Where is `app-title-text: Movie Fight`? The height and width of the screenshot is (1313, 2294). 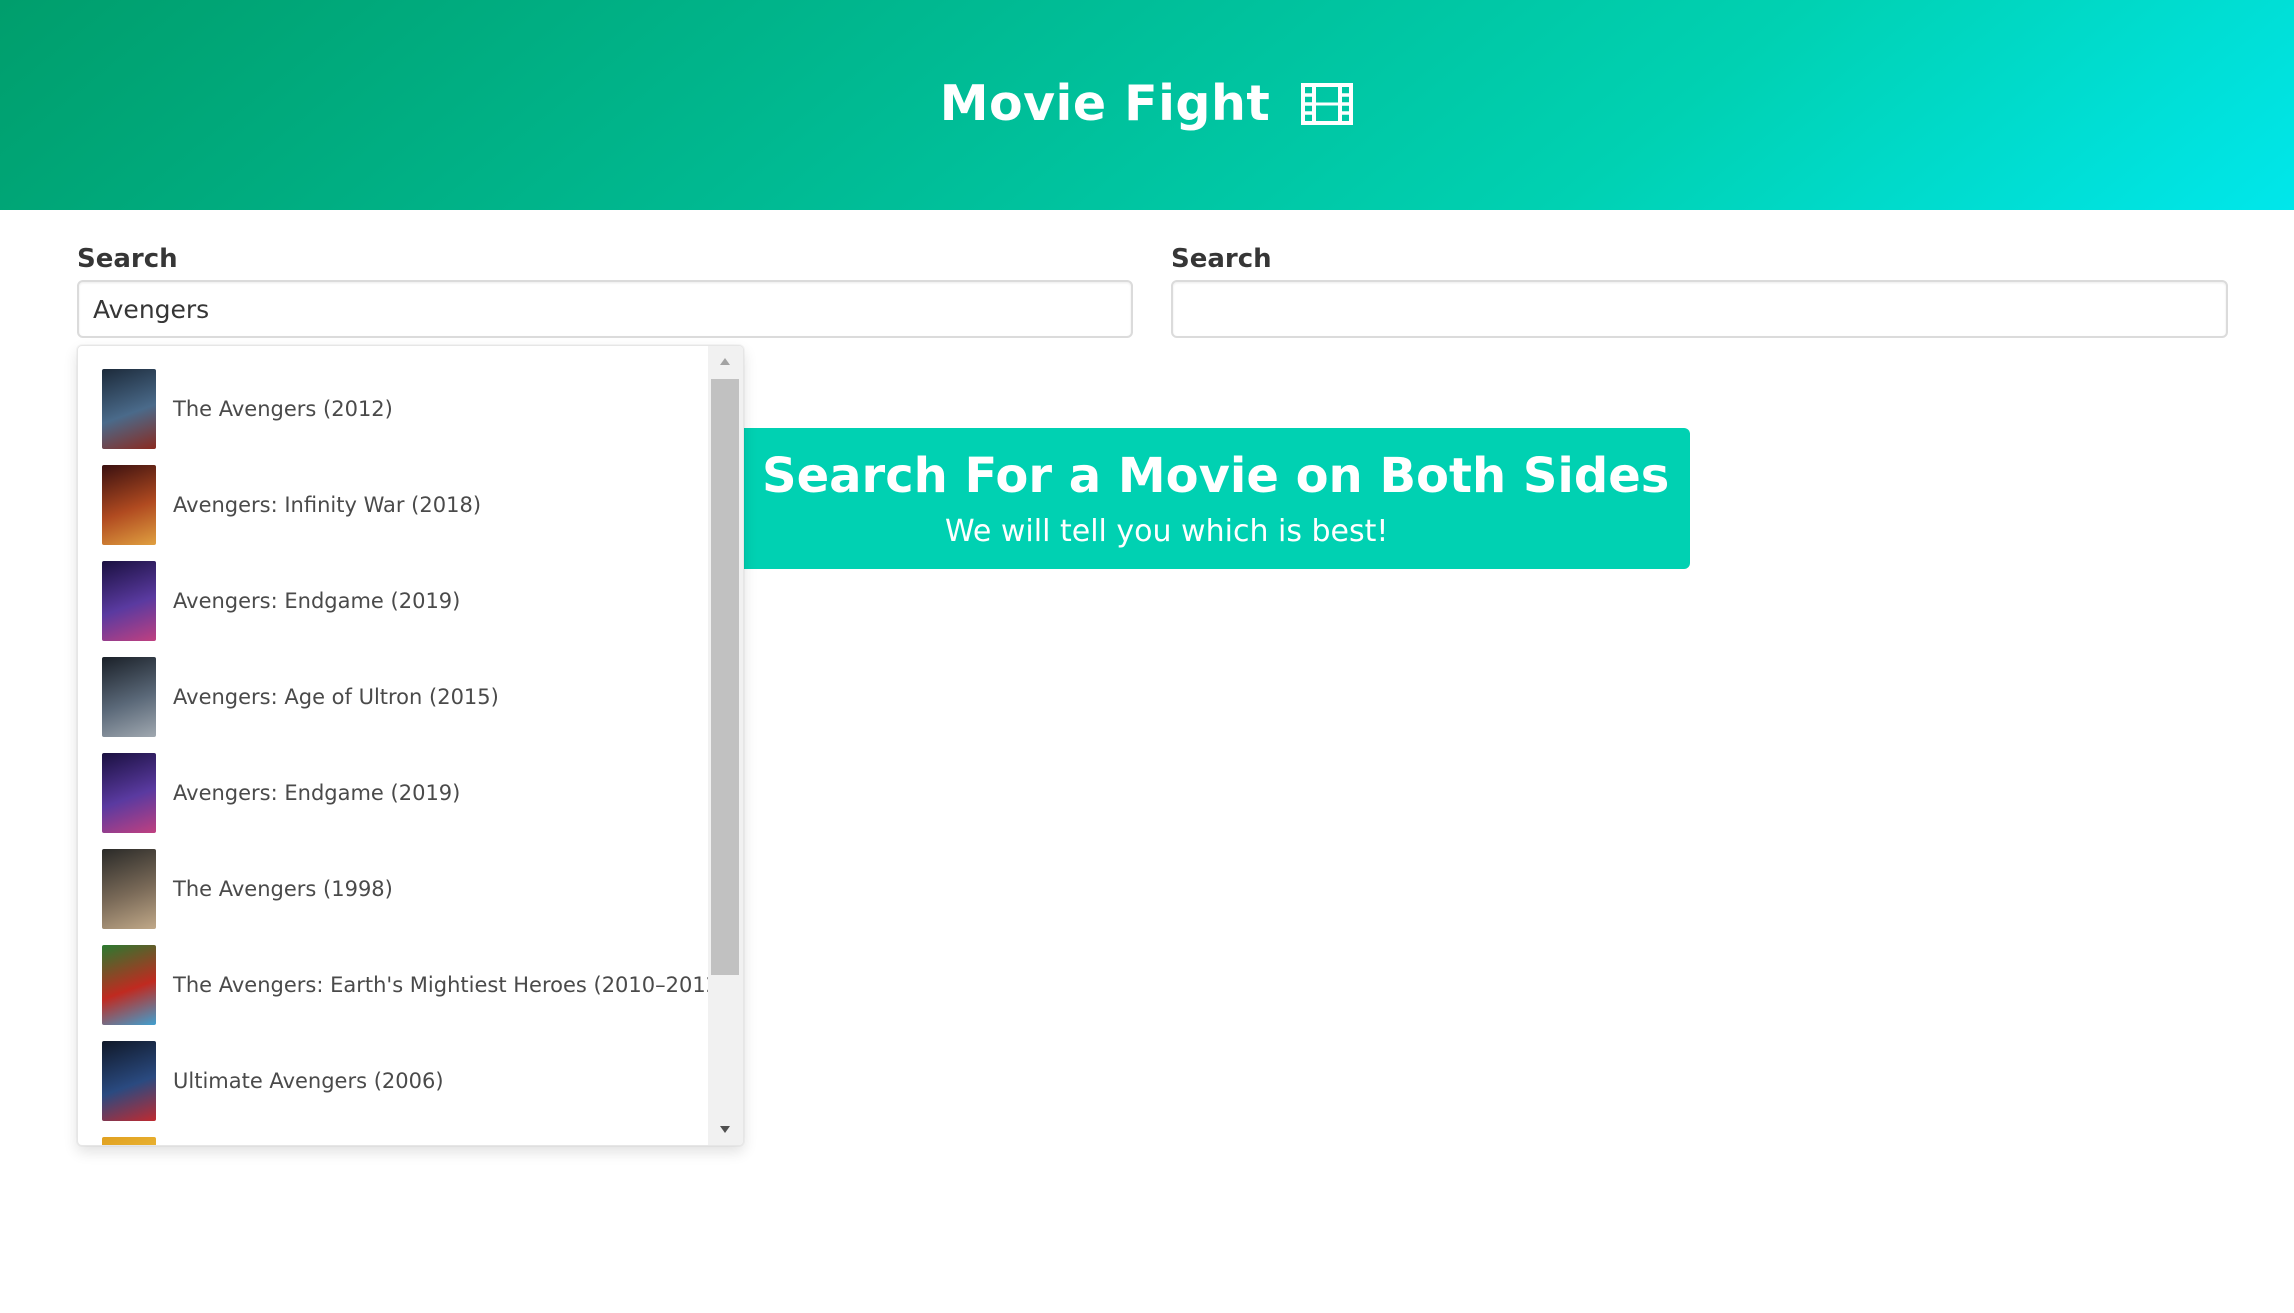 app-title-text: Movie Fight is located at coordinates (1105, 103).